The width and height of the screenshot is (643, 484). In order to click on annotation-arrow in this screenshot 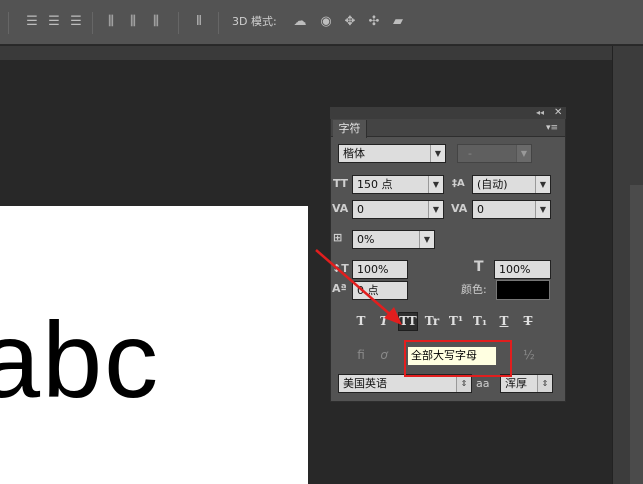, I will do `click(358, 287)`.